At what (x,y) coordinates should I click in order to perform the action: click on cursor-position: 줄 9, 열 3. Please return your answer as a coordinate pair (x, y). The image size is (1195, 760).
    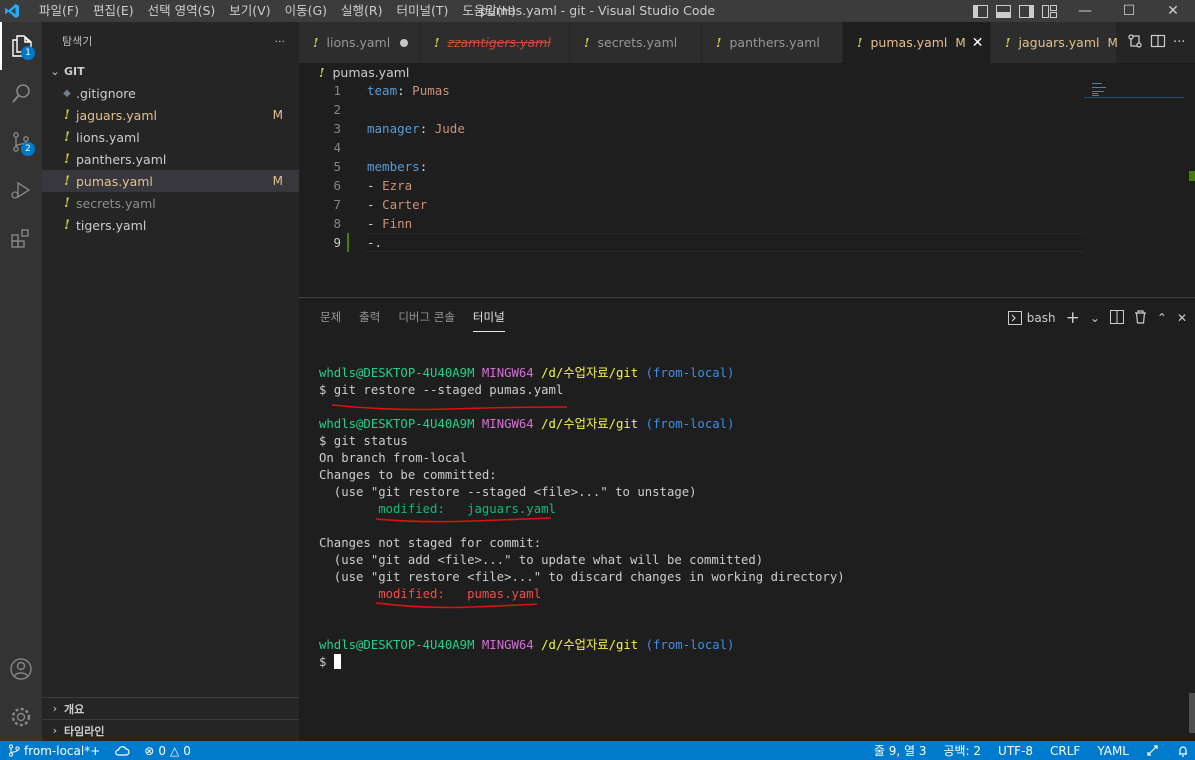
    Looking at the image, I should click on (900, 750).